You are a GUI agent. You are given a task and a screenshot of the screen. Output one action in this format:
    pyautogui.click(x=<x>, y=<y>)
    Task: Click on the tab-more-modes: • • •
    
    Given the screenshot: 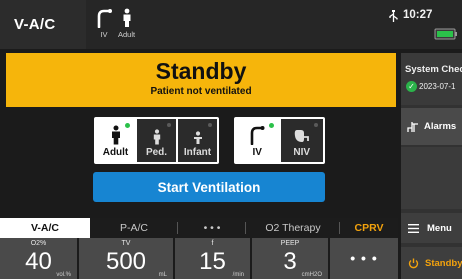 What is the action you would take?
    pyautogui.click(x=212, y=228)
    